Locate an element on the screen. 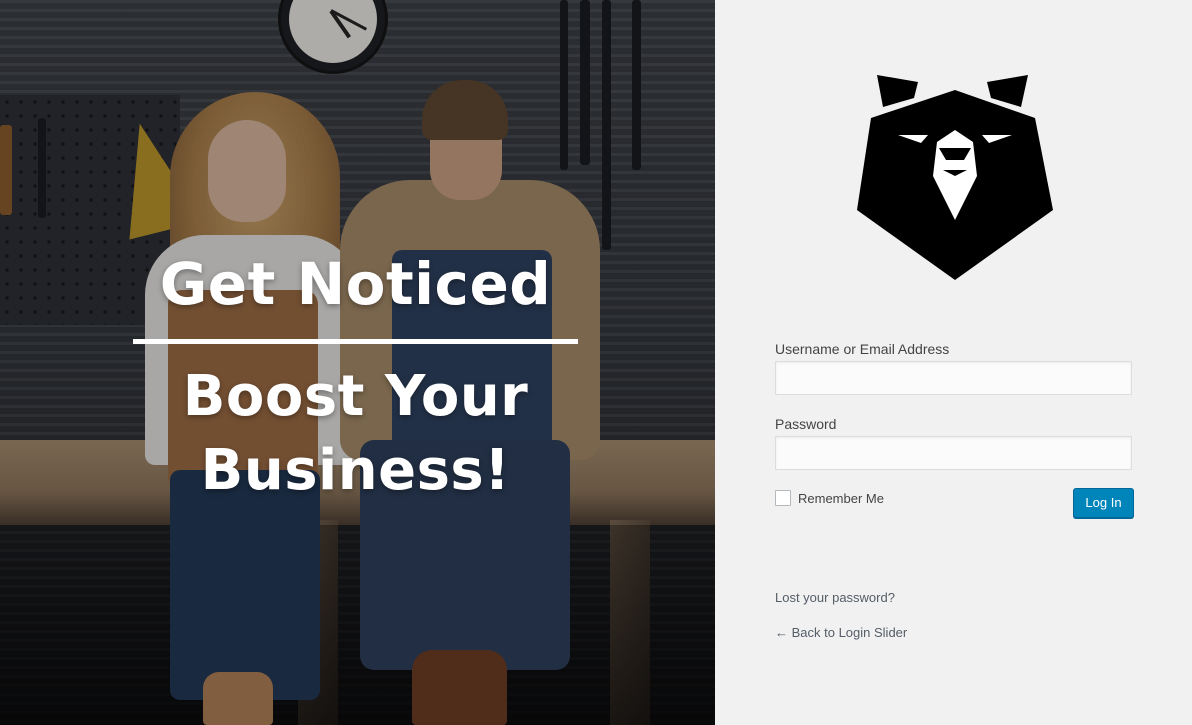 This screenshot has width=1192, height=725. remember-me-checkbox is located at coordinates (783, 498).